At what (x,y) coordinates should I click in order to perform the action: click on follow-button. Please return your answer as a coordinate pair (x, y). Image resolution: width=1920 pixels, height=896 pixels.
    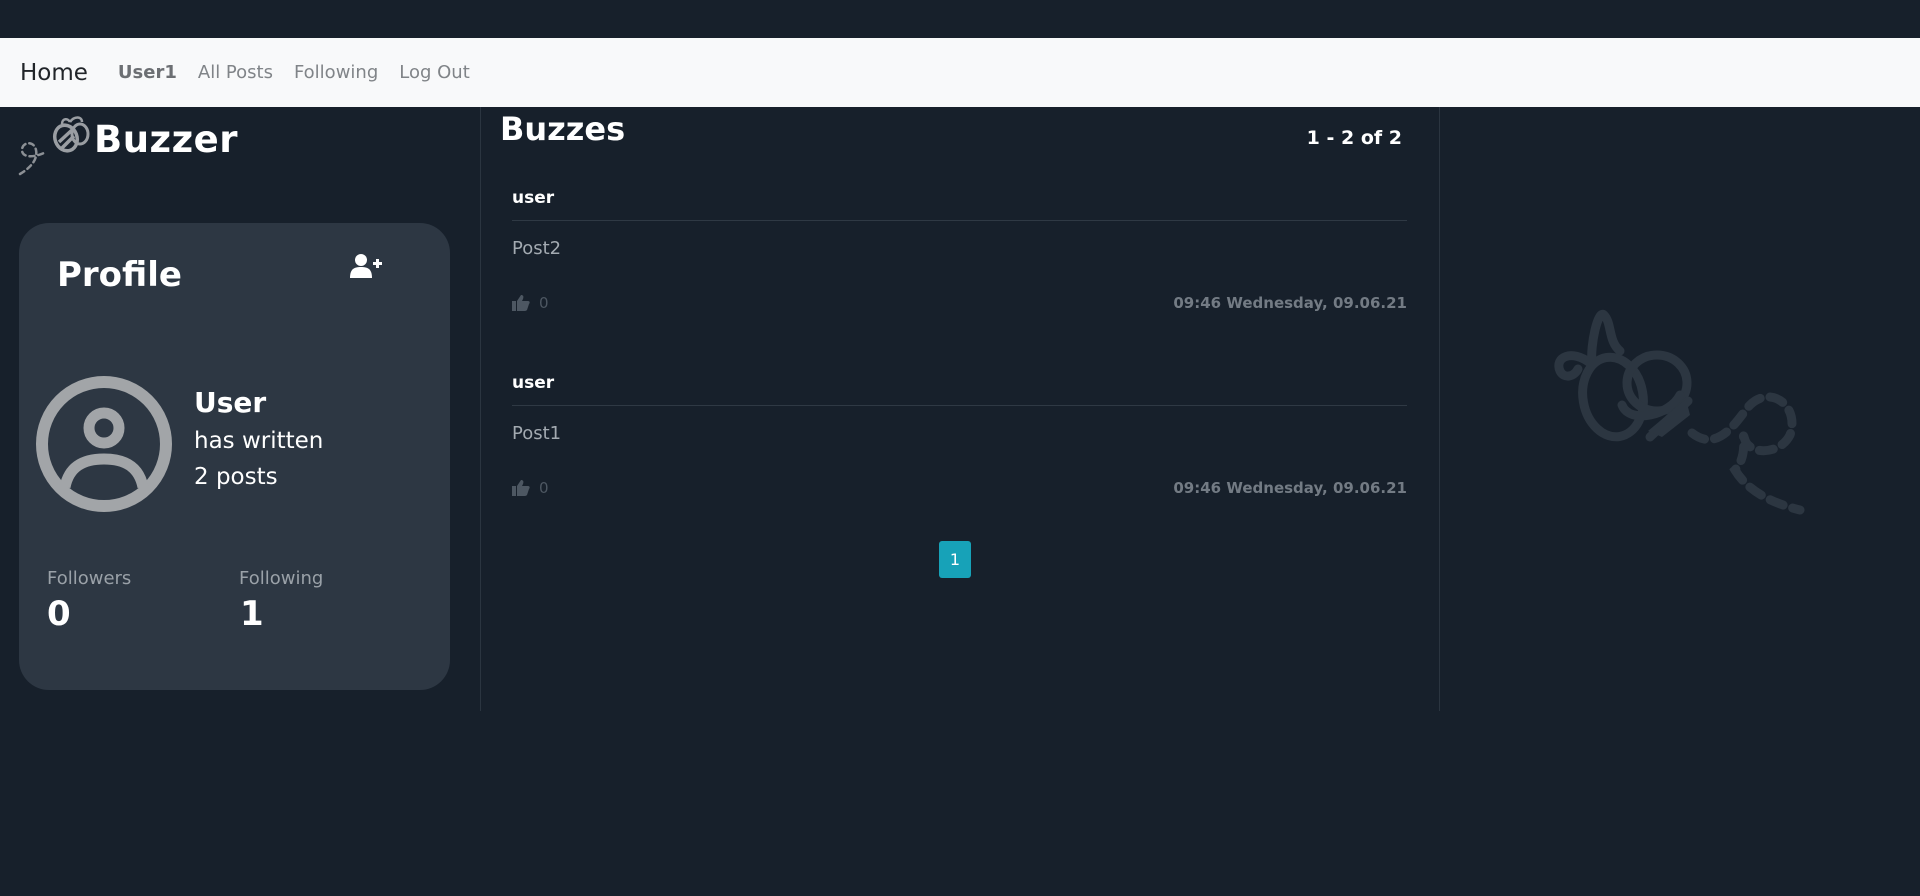
    Looking at the image, I should click on (368, 268).